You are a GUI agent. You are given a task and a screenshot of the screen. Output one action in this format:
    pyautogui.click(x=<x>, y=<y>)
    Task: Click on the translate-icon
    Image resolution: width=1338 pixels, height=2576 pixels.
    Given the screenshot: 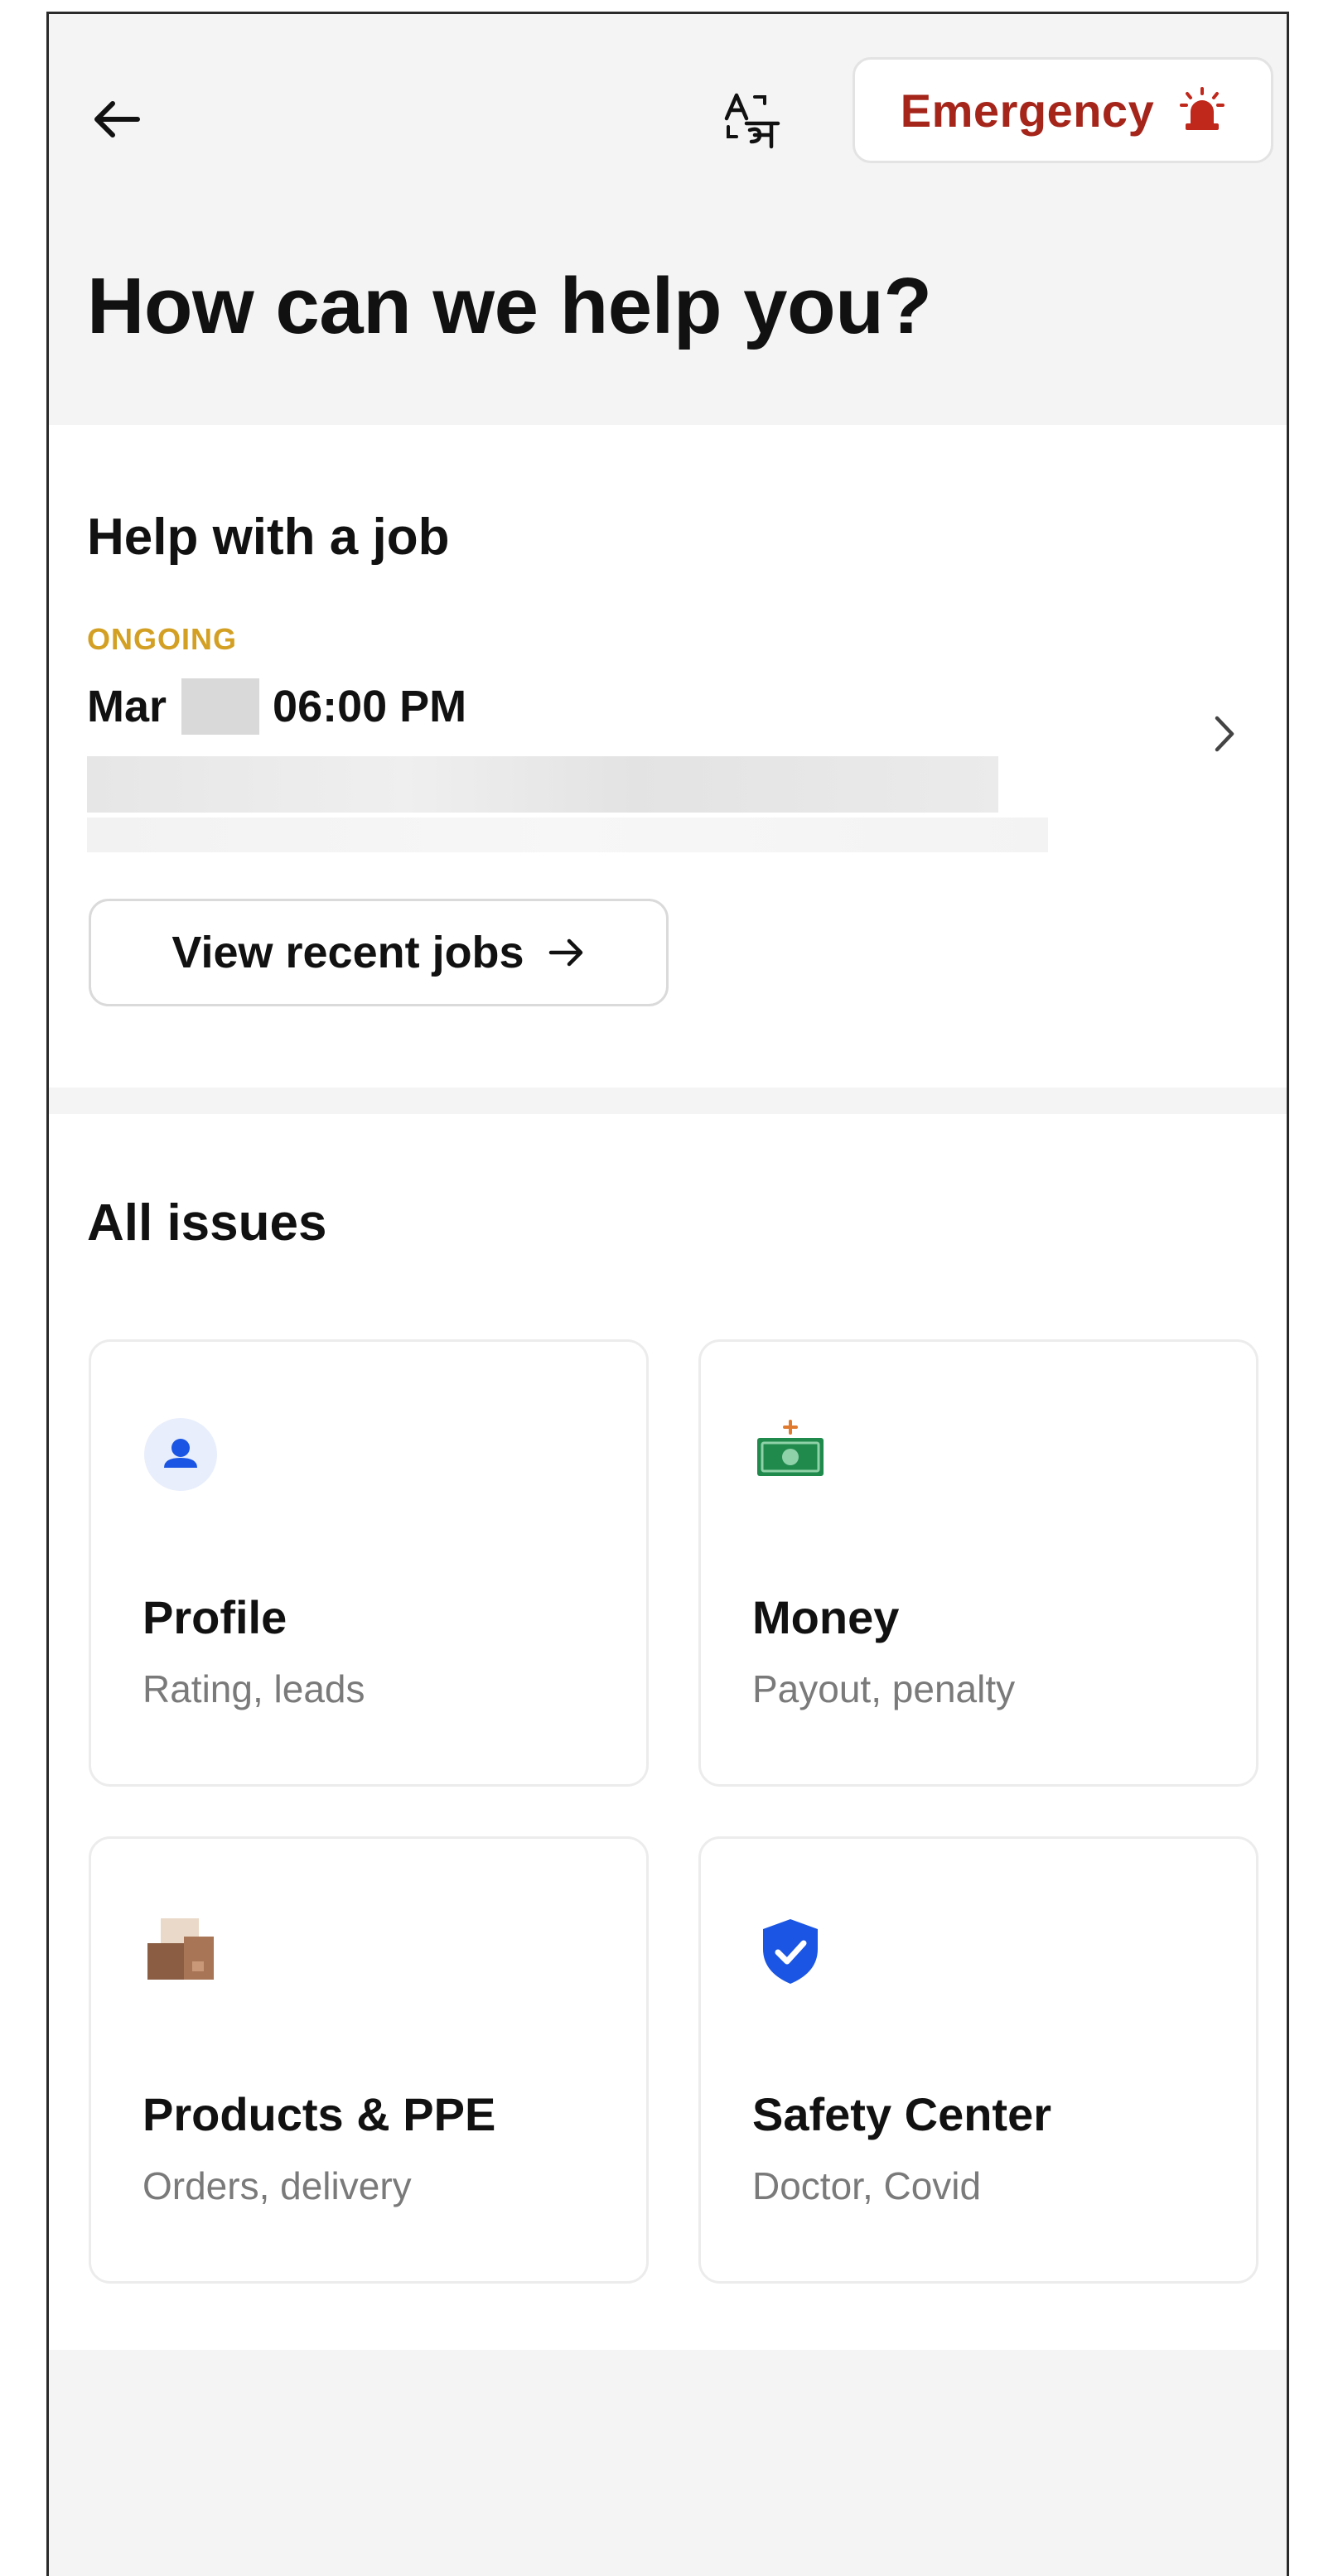 What is the action you would take?
    pyautogui.click(x=752, y=121)
    